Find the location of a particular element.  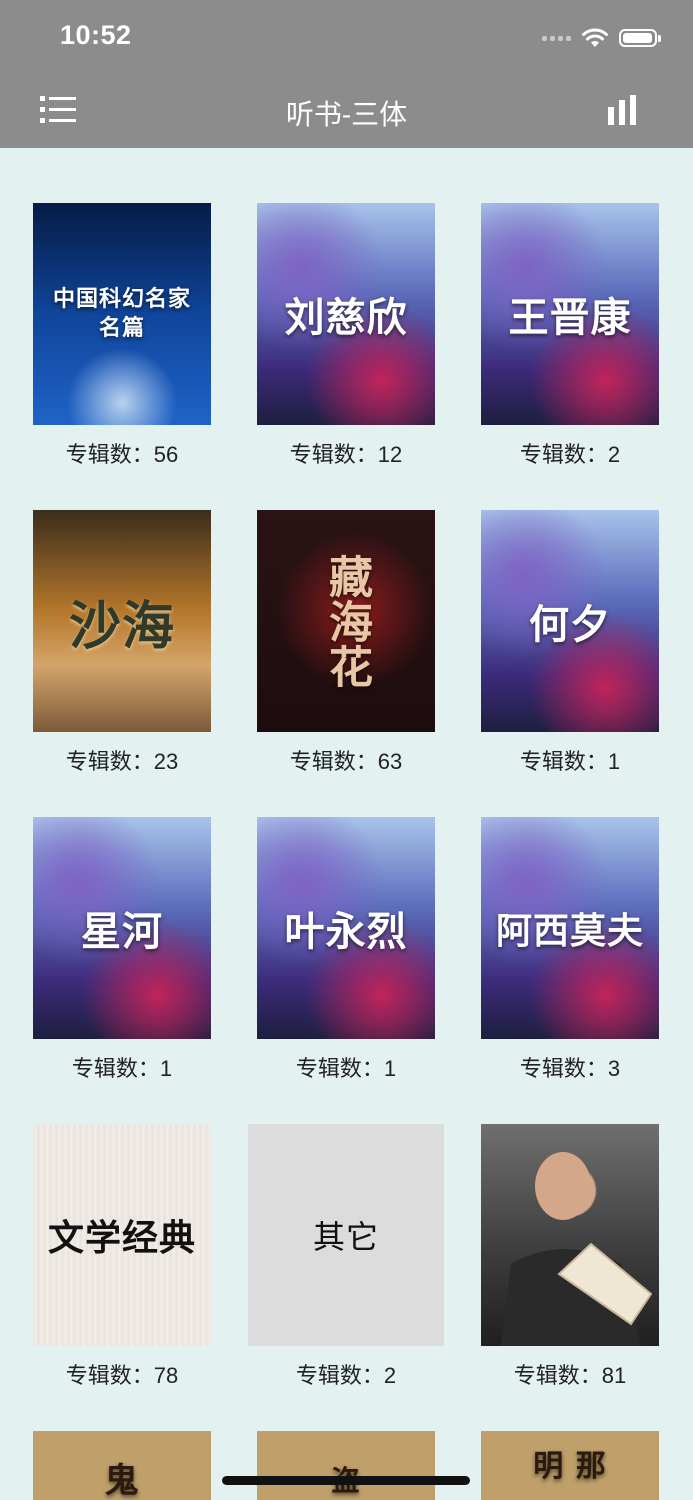

wifi-icon is located at coordinates (595, 37).